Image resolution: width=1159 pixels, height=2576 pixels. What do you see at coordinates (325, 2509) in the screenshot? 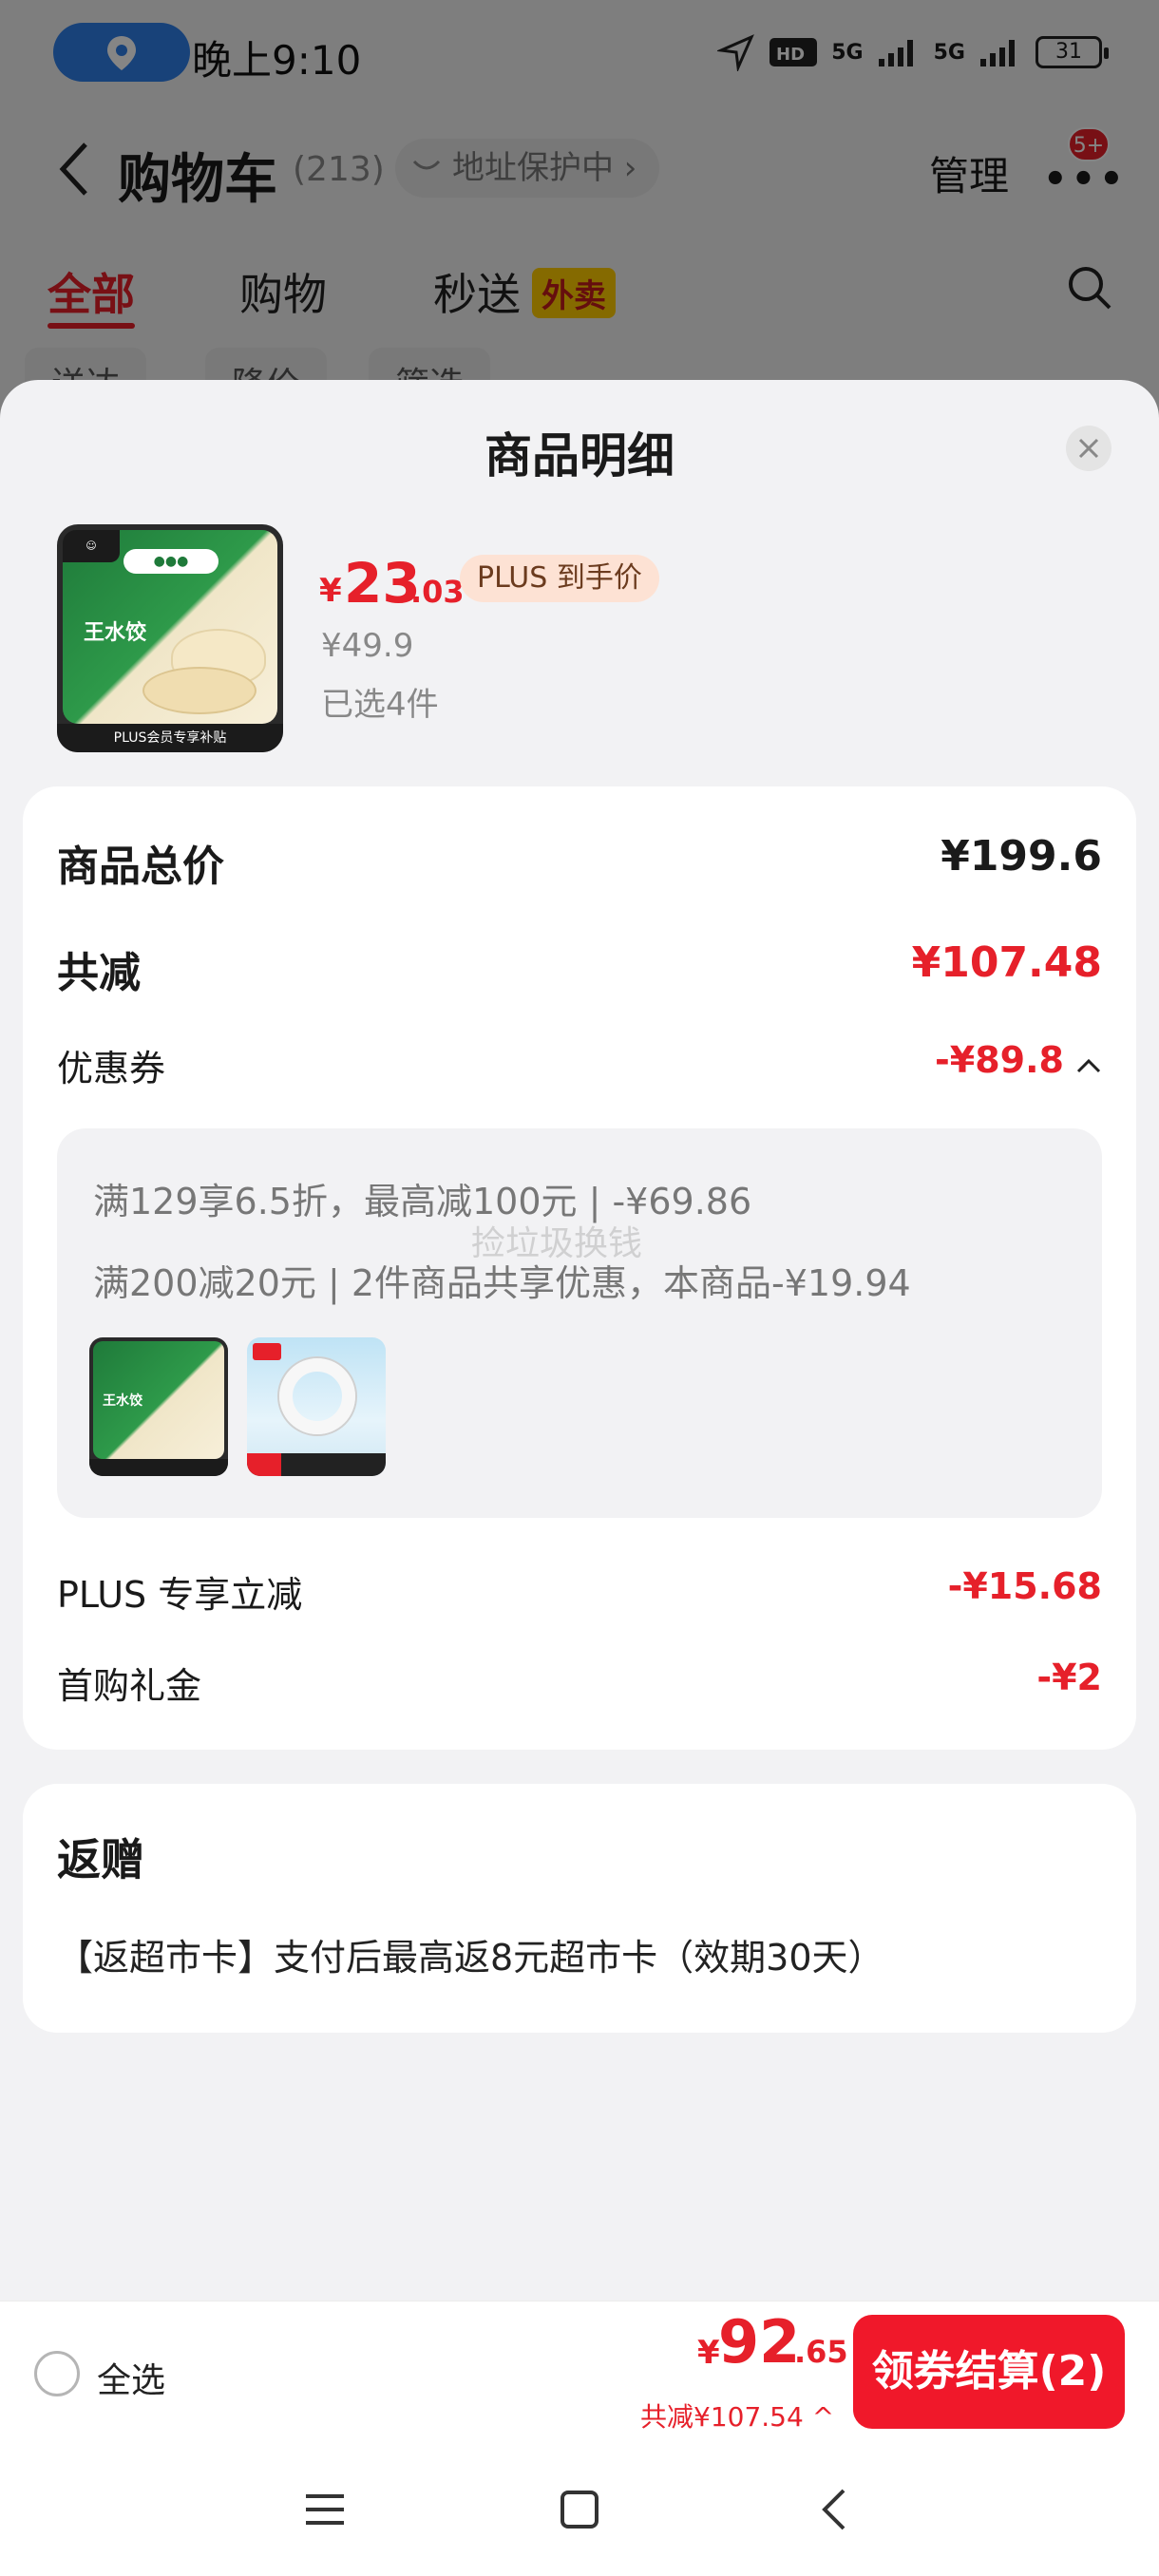
I see `menu-icon` at bounding box center [325, 2509].